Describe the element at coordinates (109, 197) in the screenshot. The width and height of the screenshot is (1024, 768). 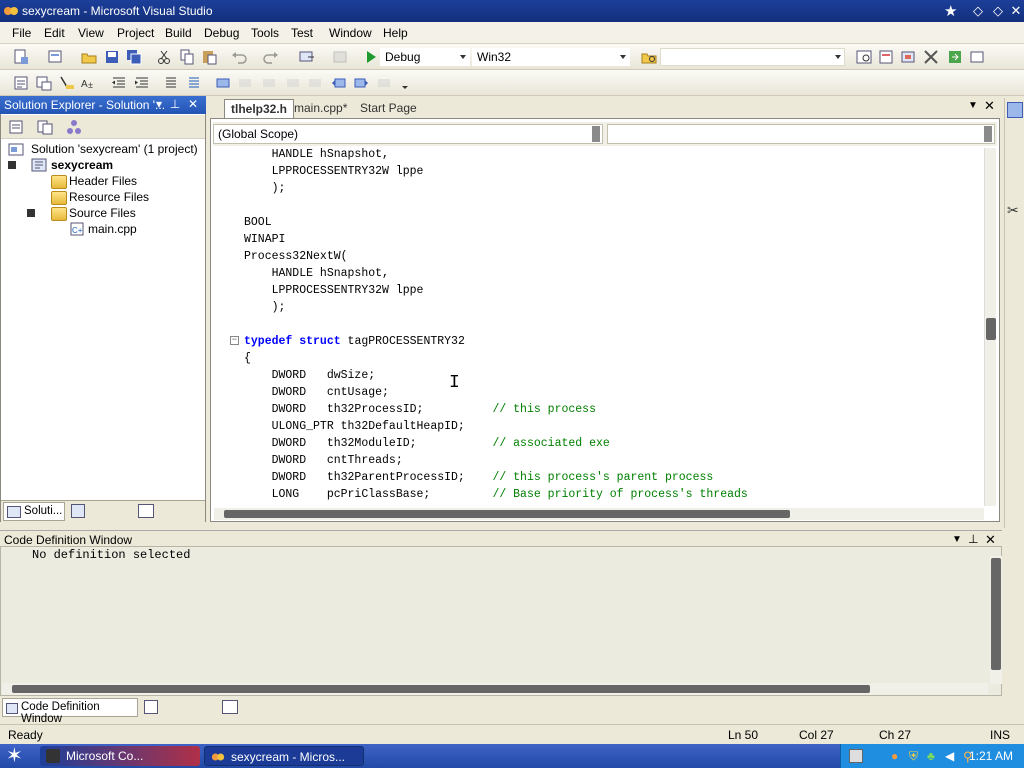
I see `tree-resource-files: Resource Files` at that location.